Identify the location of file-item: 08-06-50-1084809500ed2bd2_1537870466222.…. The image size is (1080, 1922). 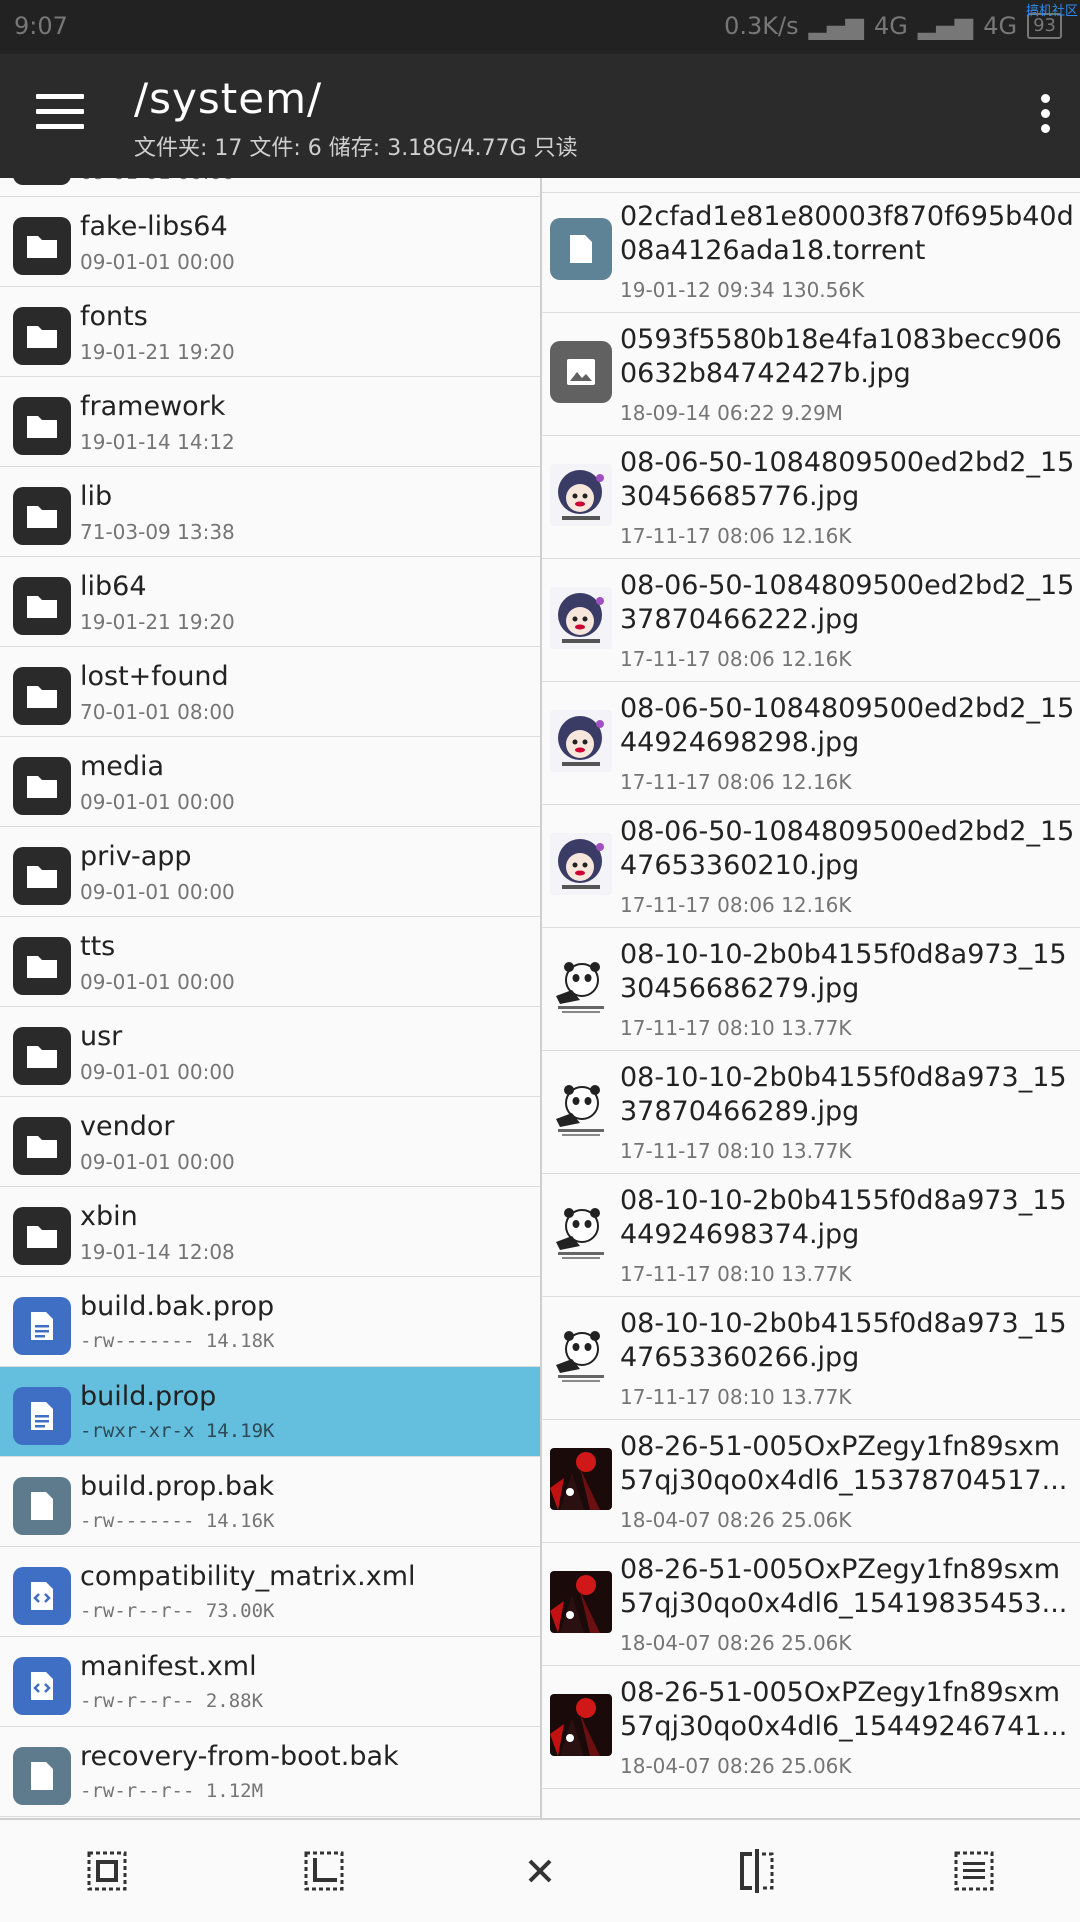
(811, 620).